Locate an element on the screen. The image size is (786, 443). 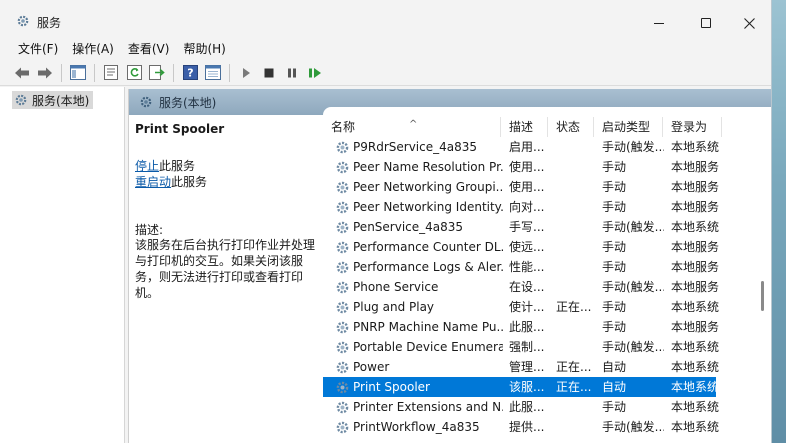
service-row: Phone Service 在设... 手动(触发... 本地服务 is located at coordinates (521, 287).